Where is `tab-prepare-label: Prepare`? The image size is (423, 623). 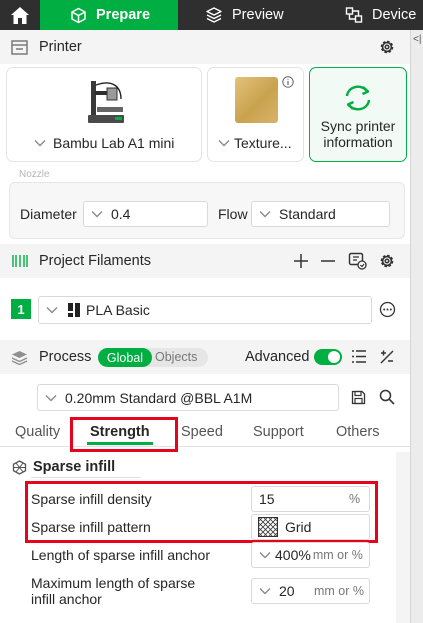 tab-prepare-label: Prepare is located at coordinates (123, 15).